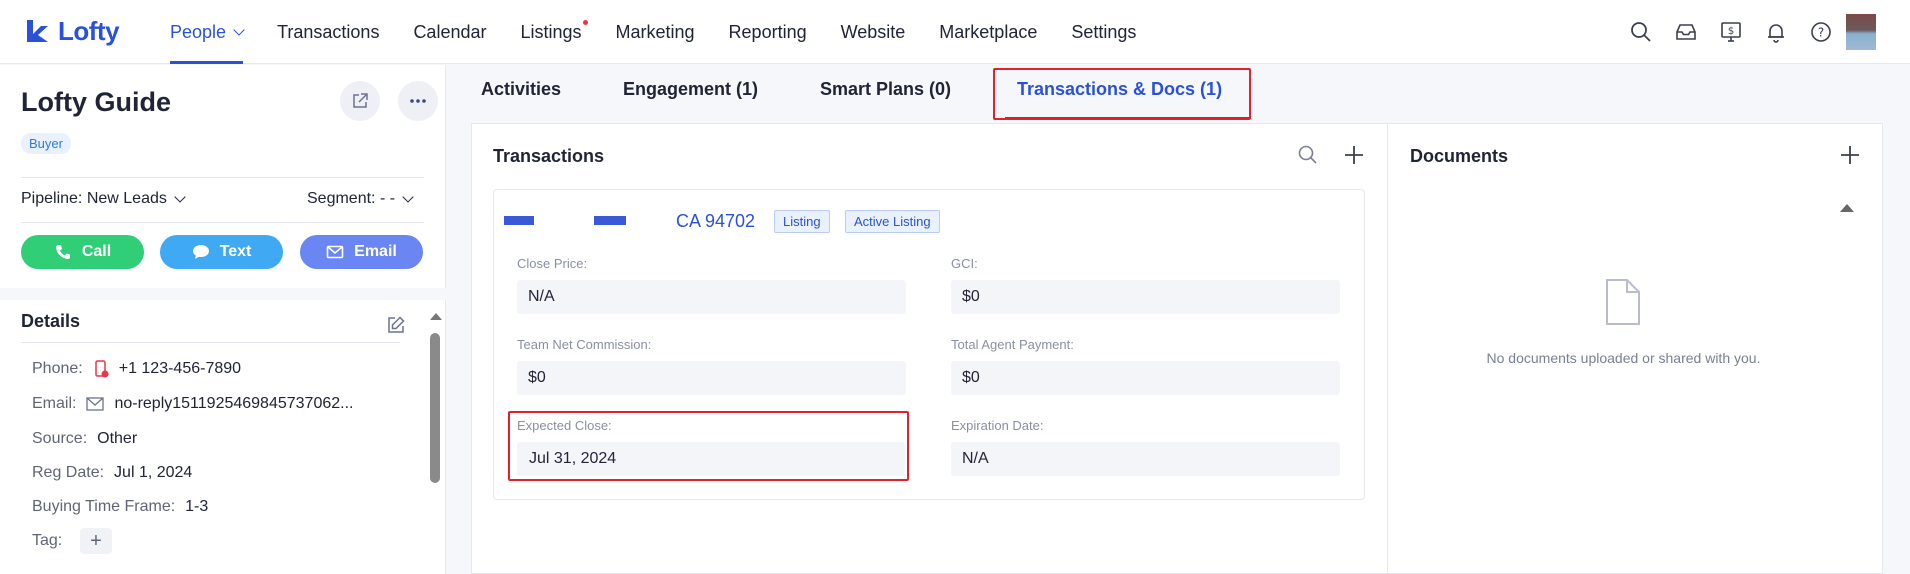 Image resolution: width=1910 pixels, height=574 pixels. I want to click on detail-phone: Phone: +1 123-456-7890, so click(136, 369).